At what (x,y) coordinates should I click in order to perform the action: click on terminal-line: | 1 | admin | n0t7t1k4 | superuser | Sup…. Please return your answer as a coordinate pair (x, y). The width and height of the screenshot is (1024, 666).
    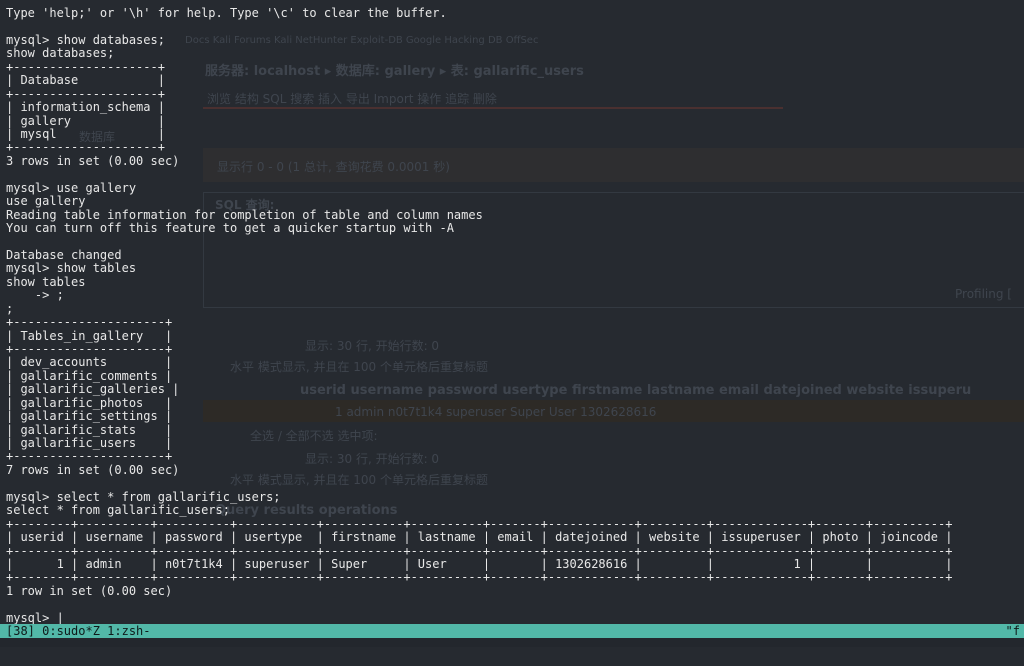
    Looking at the image, I should click on (479, 563).